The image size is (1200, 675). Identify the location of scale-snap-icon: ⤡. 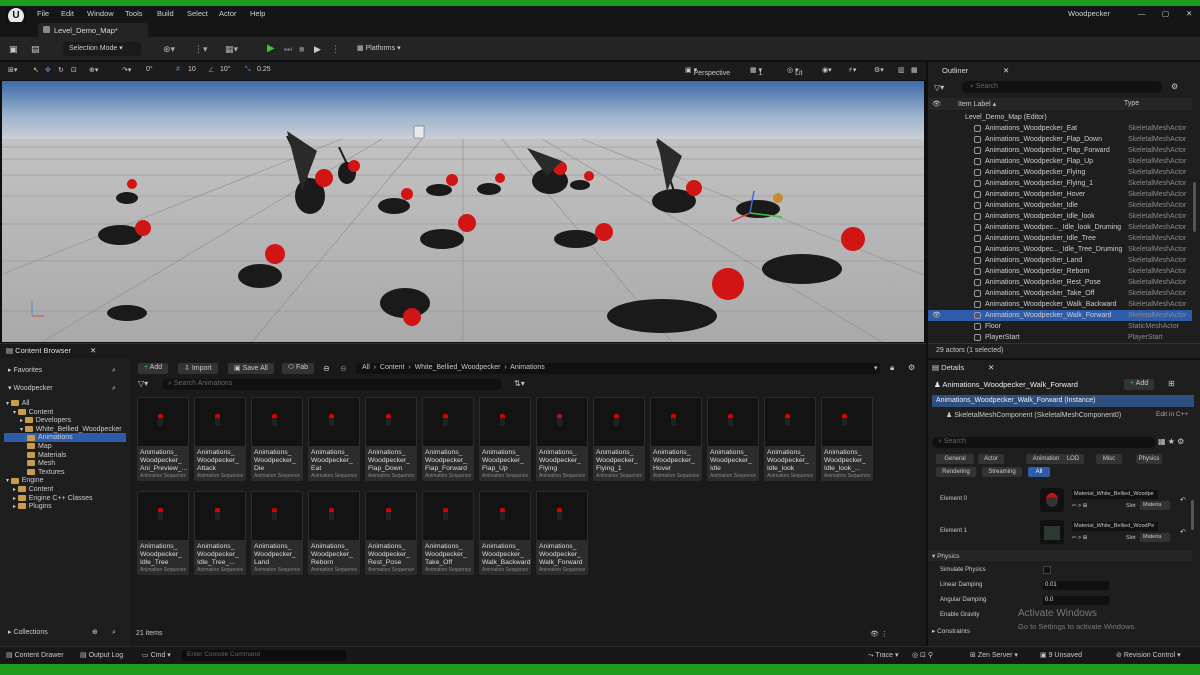
(248, 70).